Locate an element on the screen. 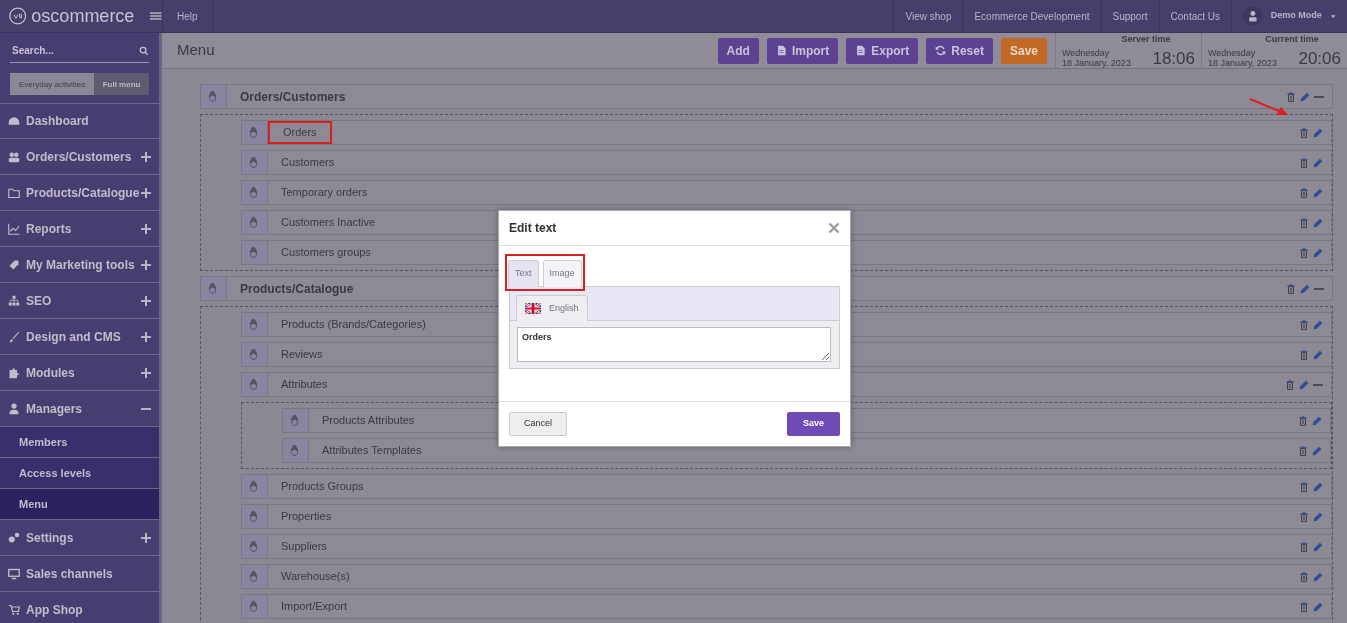  tree-row: Properties is located at coordinates (786, 516).